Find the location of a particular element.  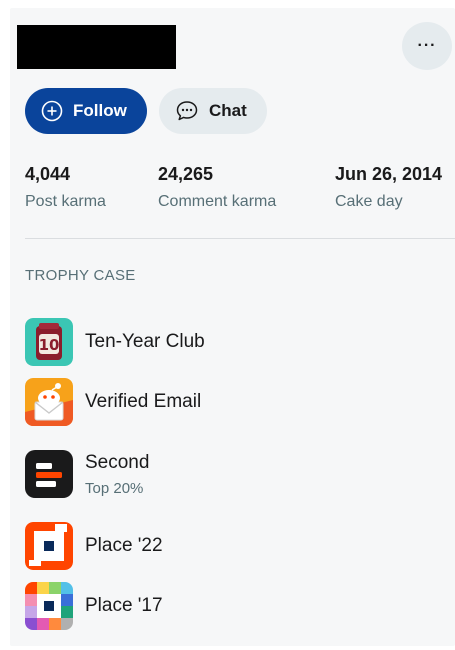

chat-button-label: Chat is located at coordinates (228, 110).